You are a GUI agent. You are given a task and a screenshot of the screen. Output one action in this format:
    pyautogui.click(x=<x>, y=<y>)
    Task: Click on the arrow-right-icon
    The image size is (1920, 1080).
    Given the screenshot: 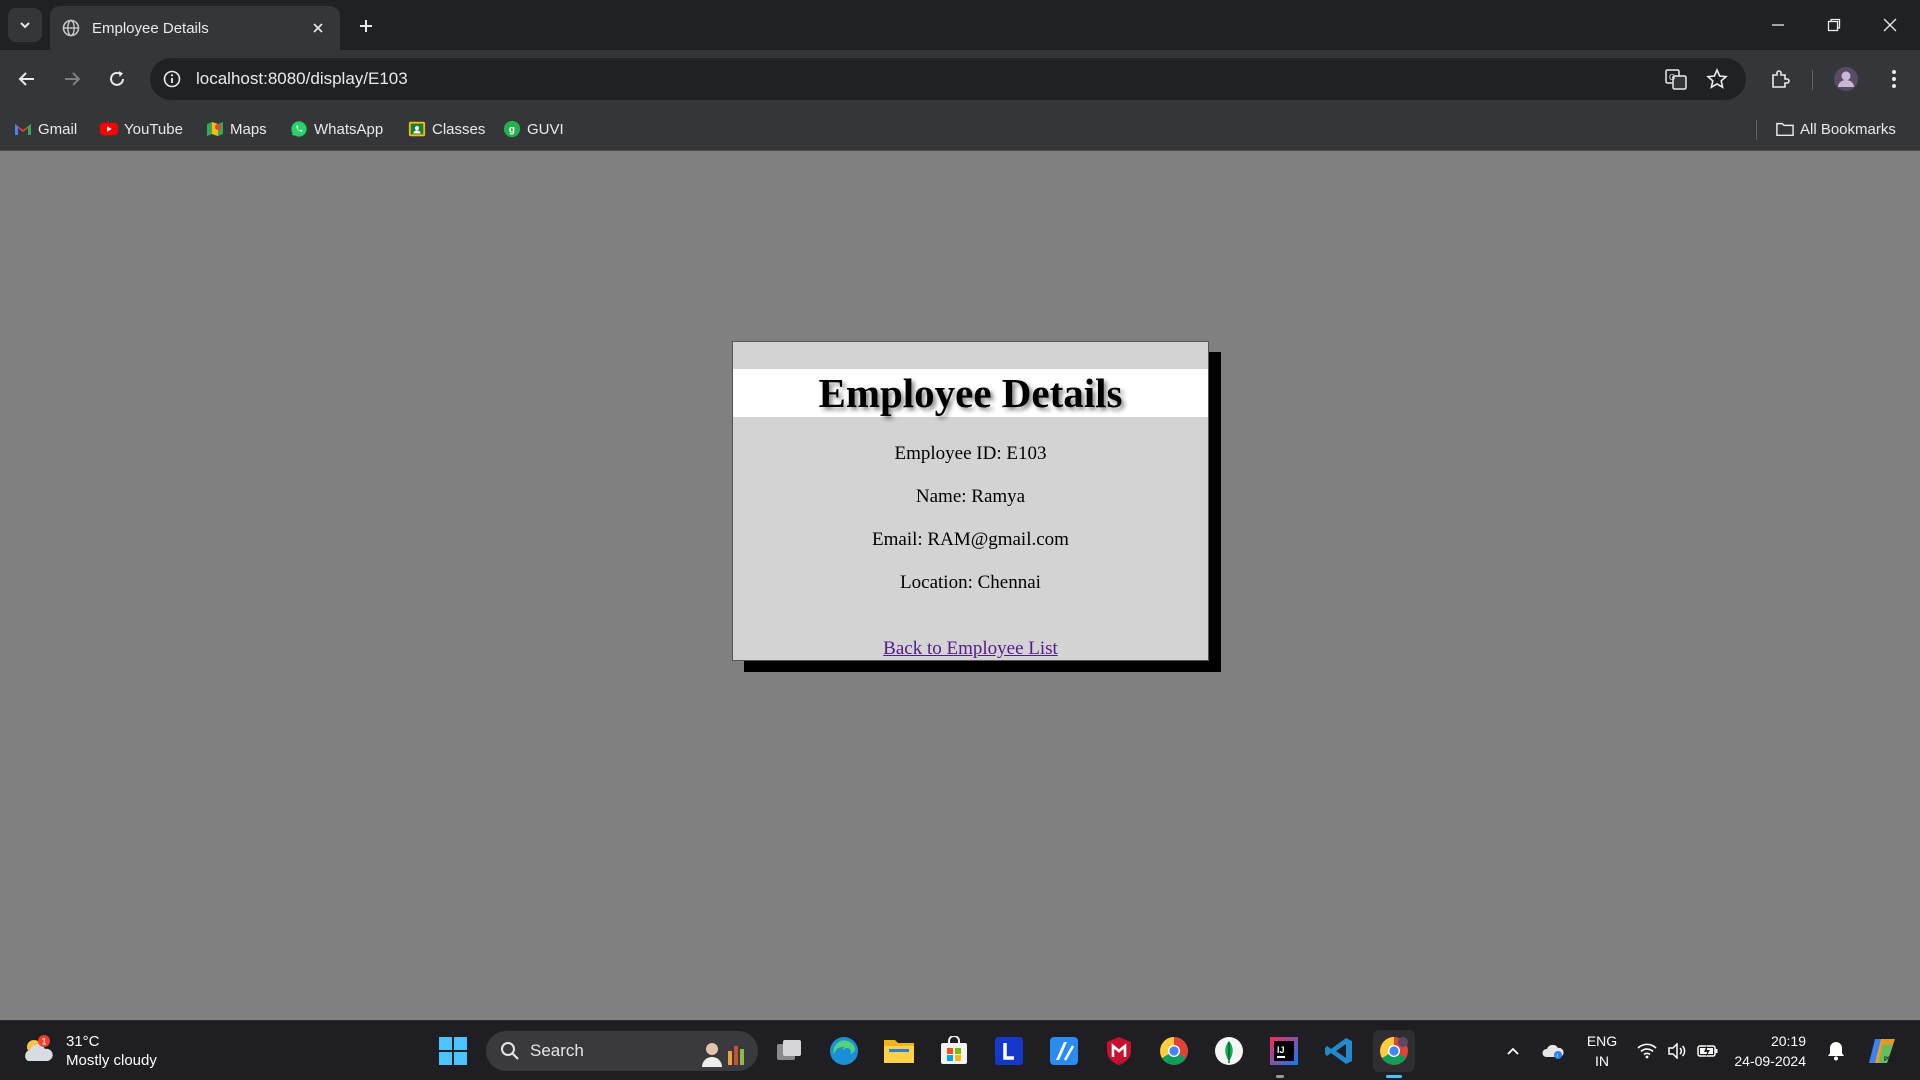 What is the action you would take?
    pyautogui.click(x=73, y=79)
    